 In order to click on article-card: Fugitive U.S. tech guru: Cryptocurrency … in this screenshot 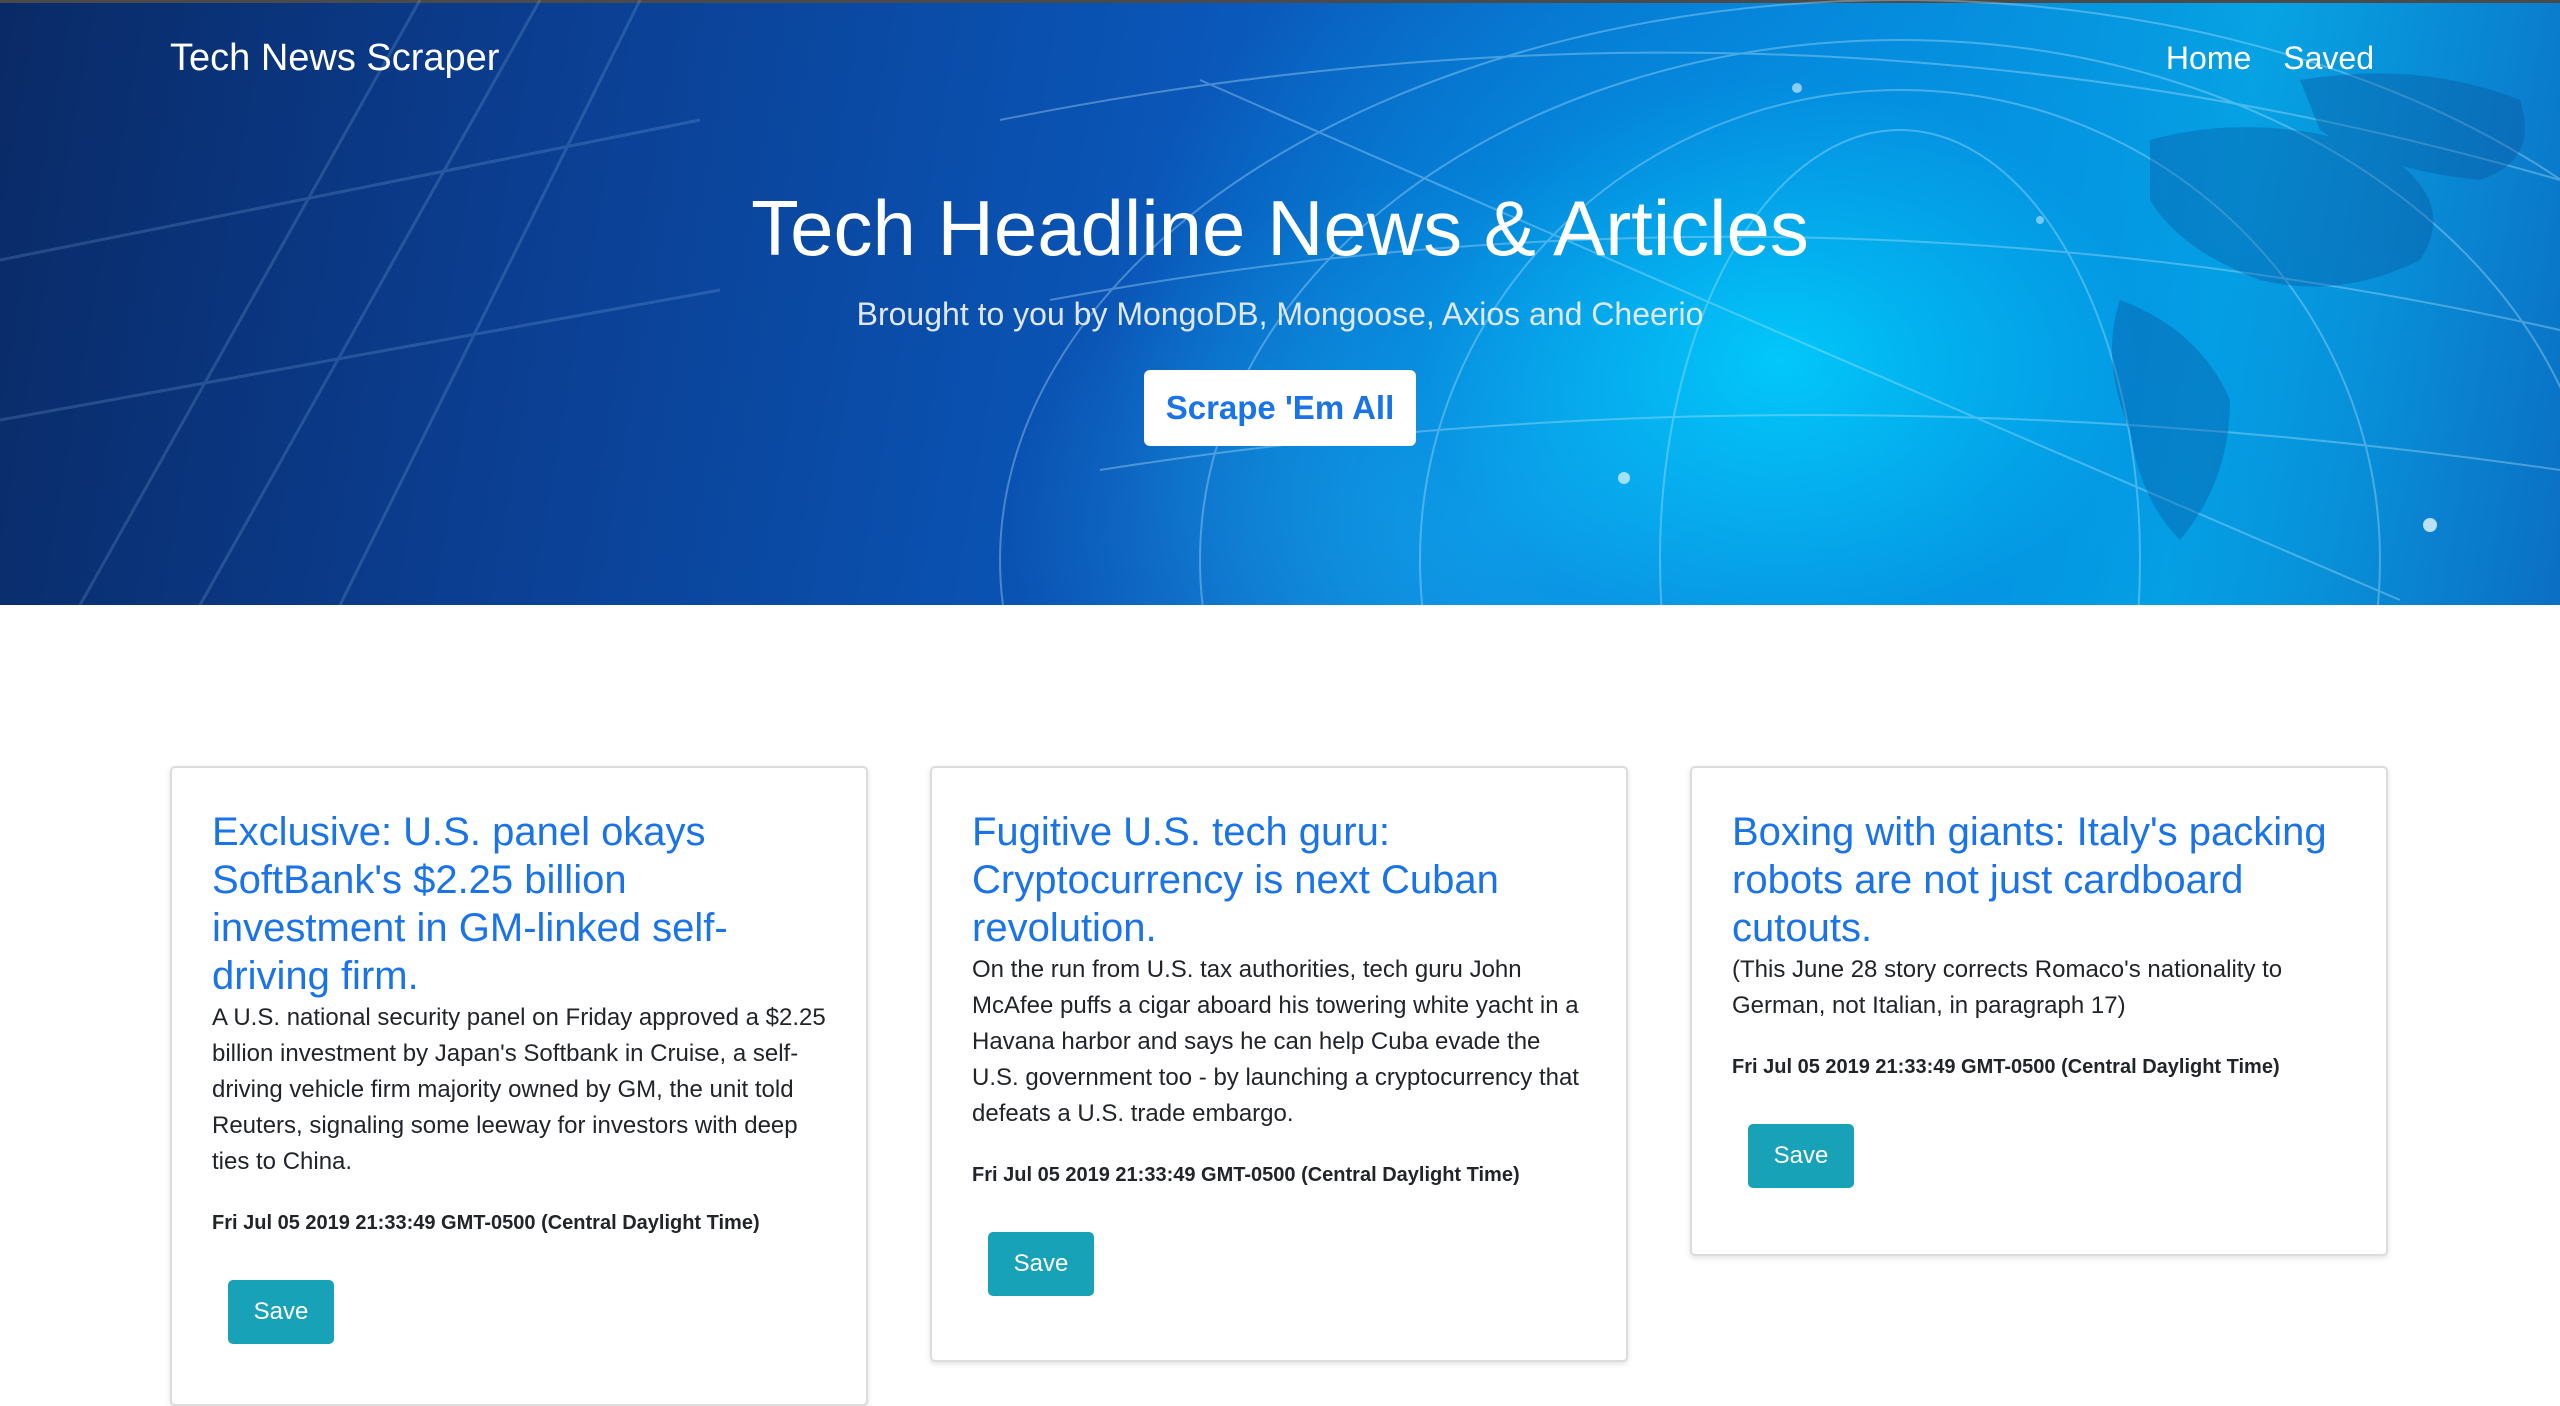, I will do `click(1279, 1064)`.